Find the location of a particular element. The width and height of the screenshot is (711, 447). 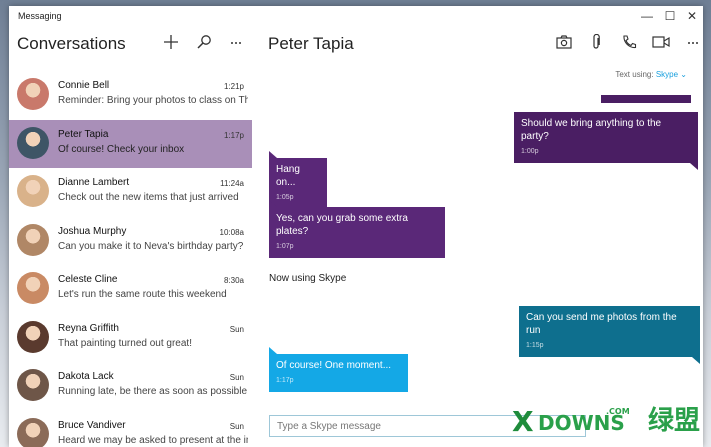

incoming-message: Hang on... 1:05p is located at coordinates (298, 180).